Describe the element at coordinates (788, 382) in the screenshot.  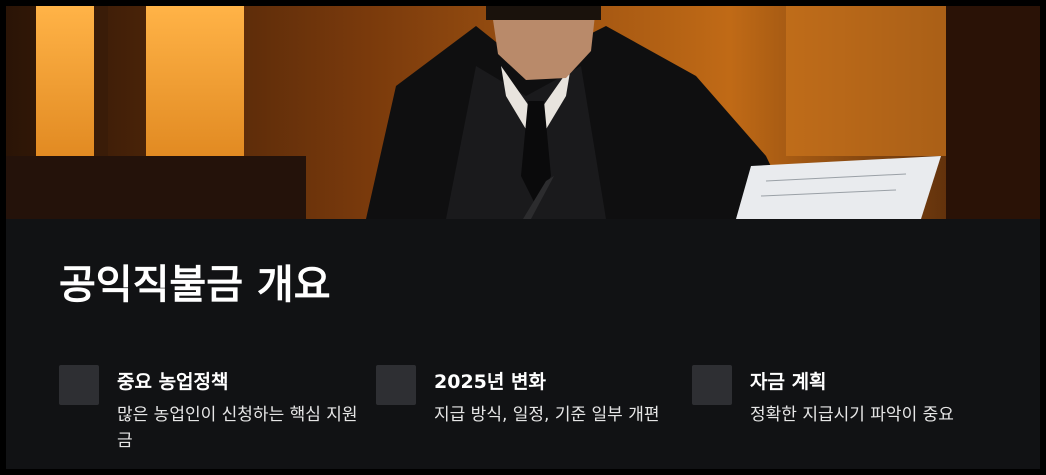
I see `feature-title: 자금 계획` at that location.